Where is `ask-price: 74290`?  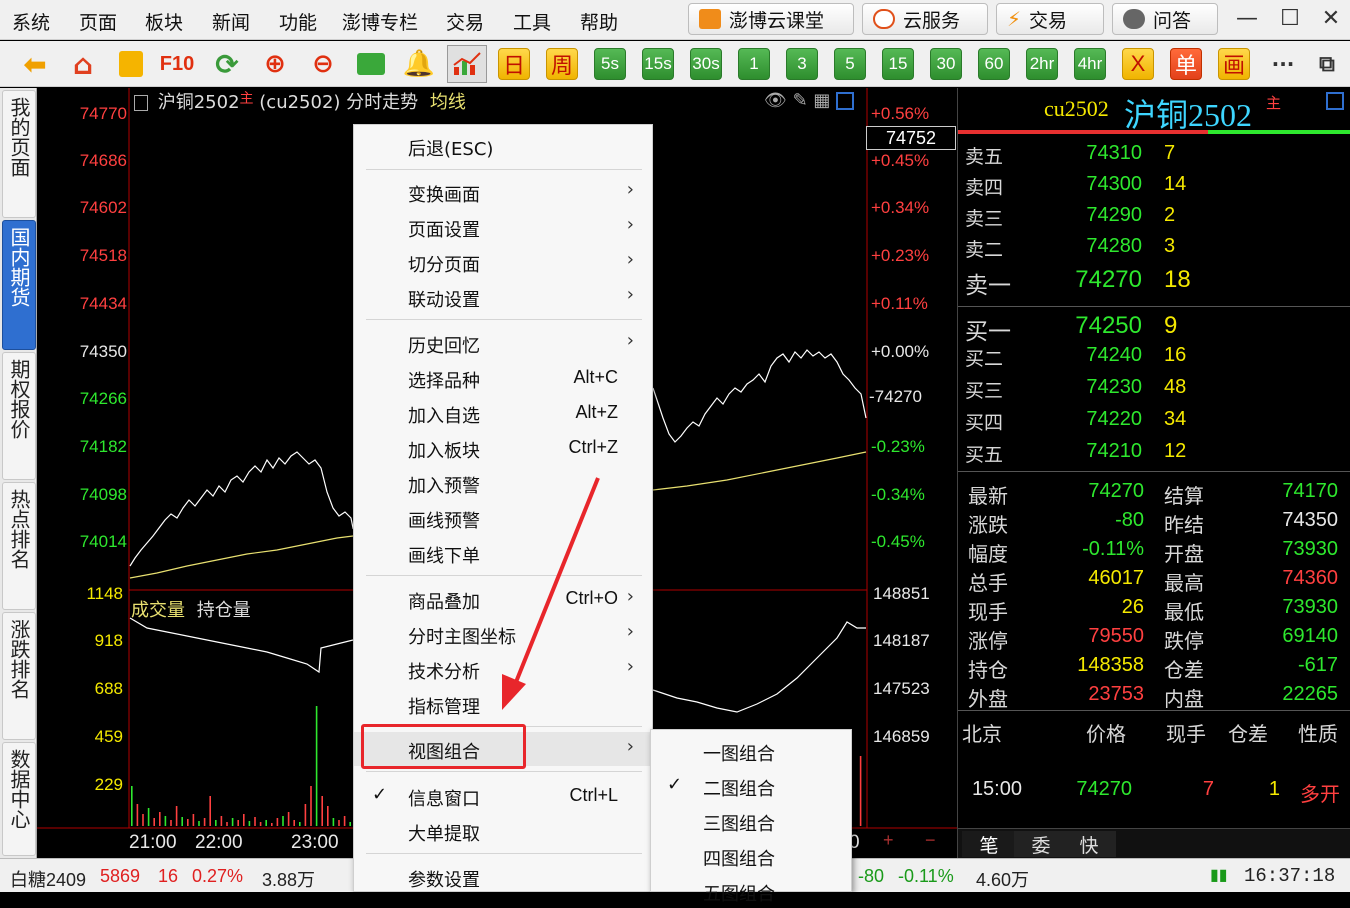
ask-price: 74290 is located at coordinates (1100, 215).